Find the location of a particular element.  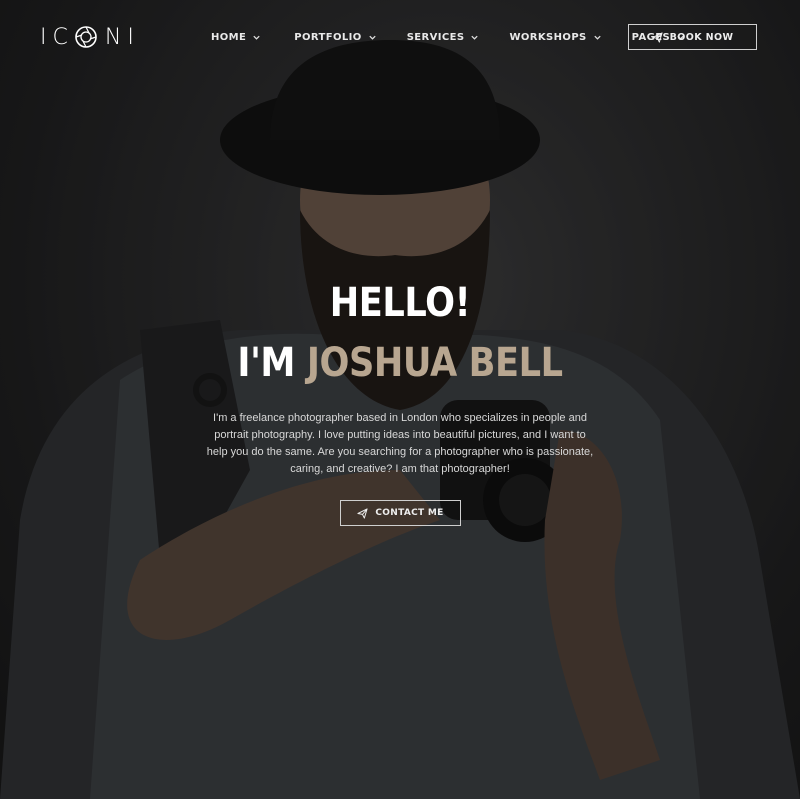

nav-item-services: SERVICES is located at coordinates (443, 37).